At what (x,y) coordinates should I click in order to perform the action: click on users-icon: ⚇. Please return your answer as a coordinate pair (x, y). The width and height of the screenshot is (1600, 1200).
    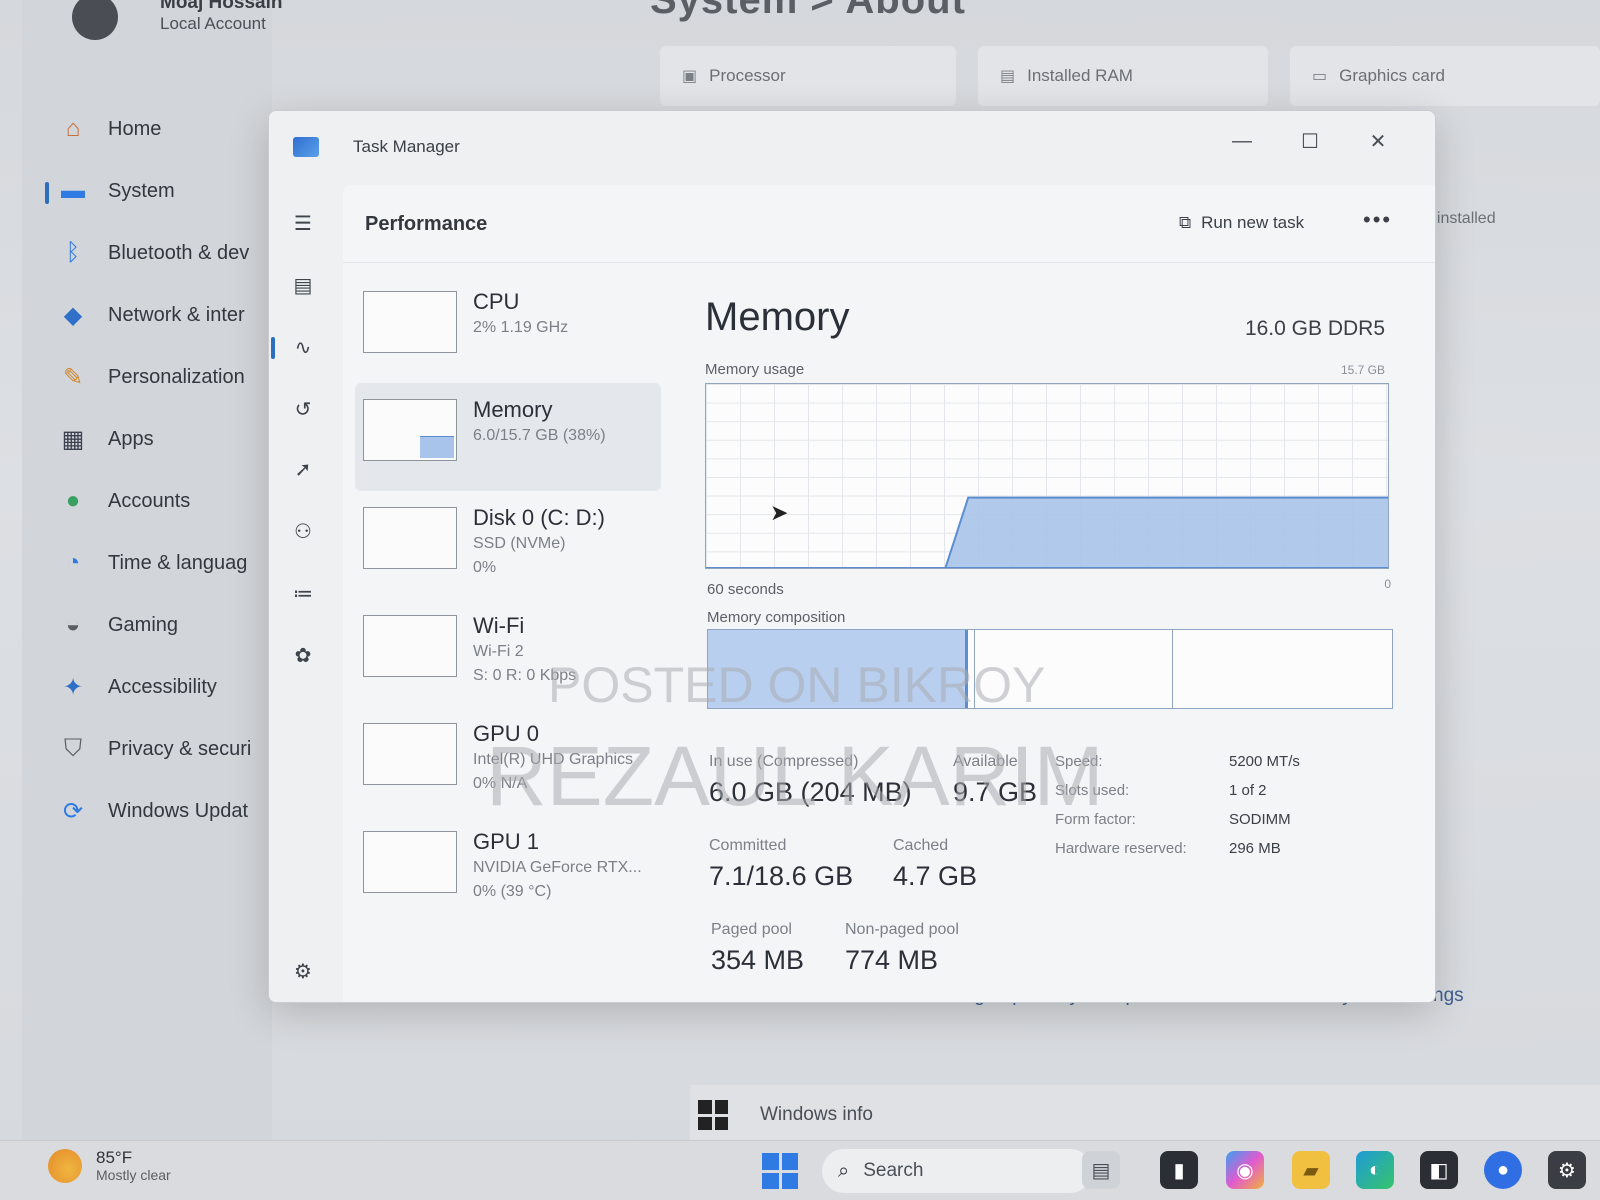
    Looking at the image, I should click on (303, 531).